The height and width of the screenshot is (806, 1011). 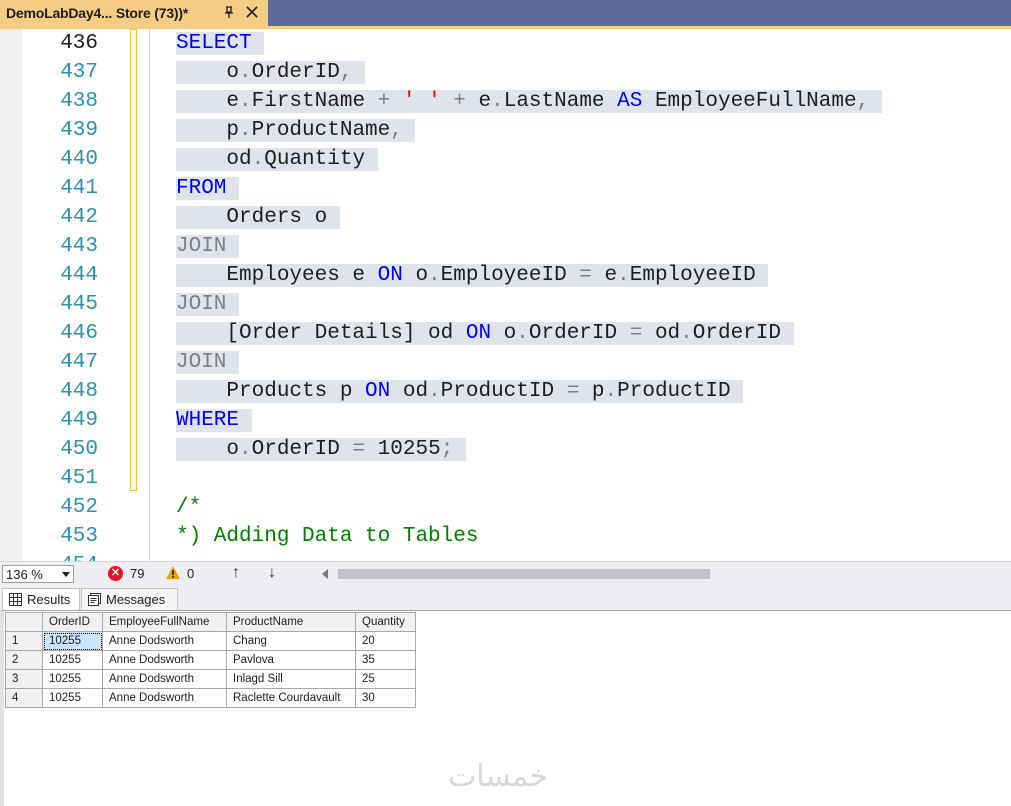 I want to click on code-token: EmployeeFullName, so click(x=755, y=101).